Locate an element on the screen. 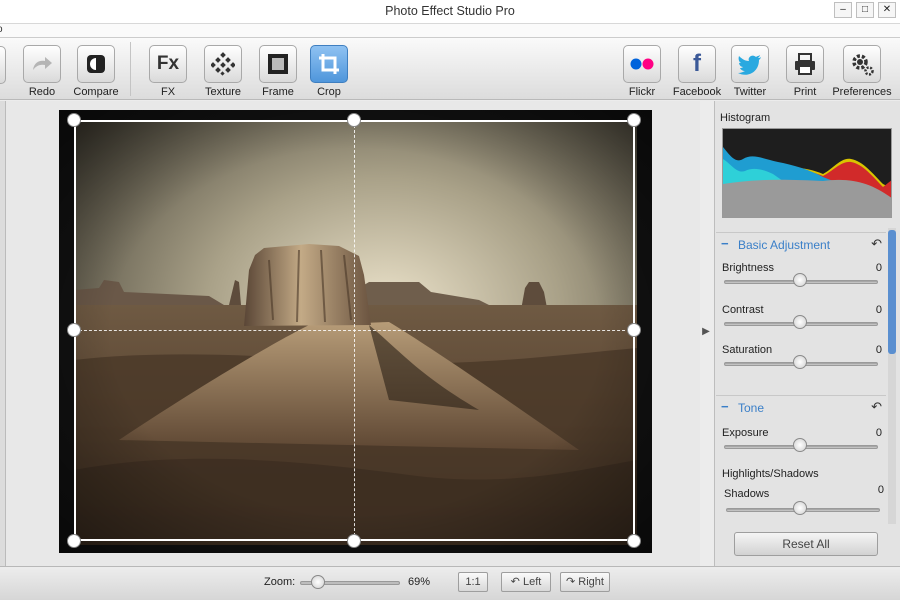 The height and width of the screenshot is (600, 900). title-bar: Photo Effect Studio Pro – □ ✕ is located at coordinates (450, 12).